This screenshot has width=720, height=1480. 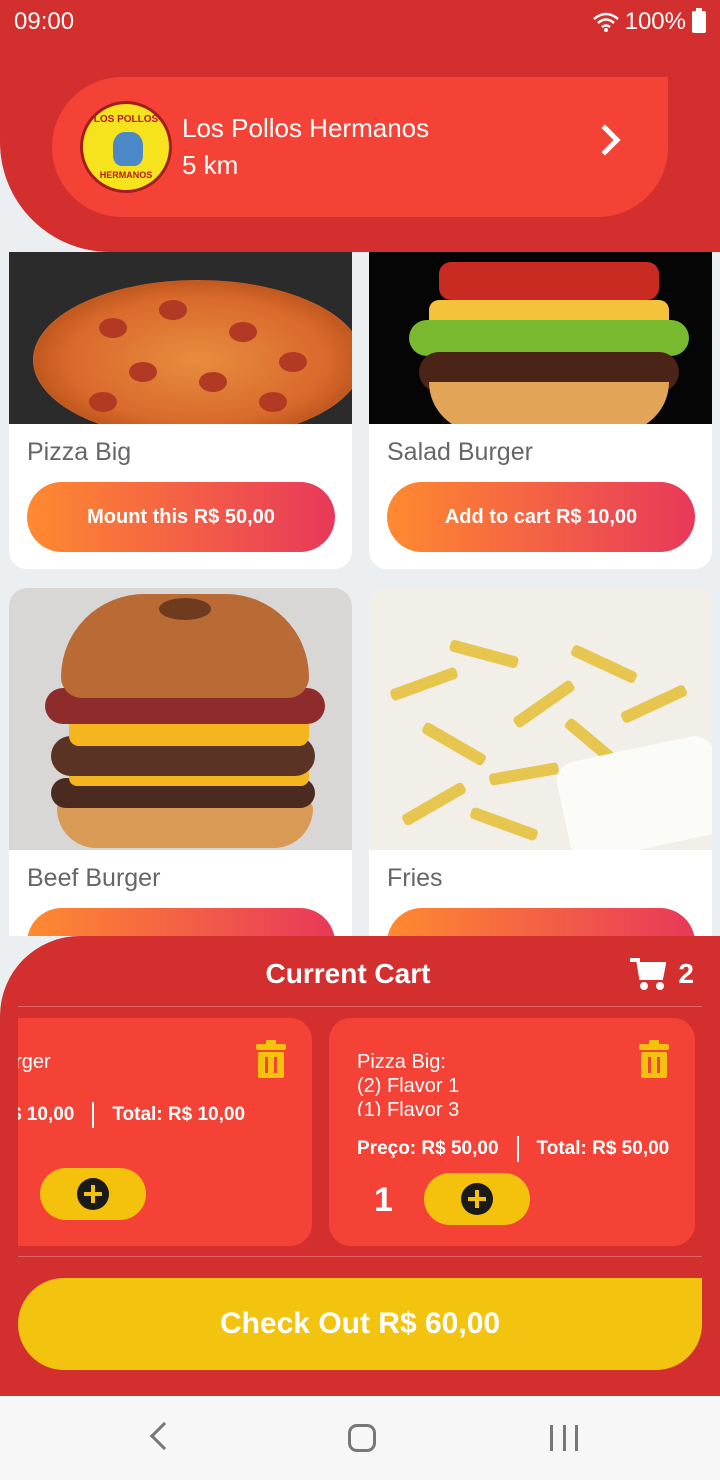 I want to click on cart-item-total: Total: R$ 10,00, so click(x=179, y=1114).